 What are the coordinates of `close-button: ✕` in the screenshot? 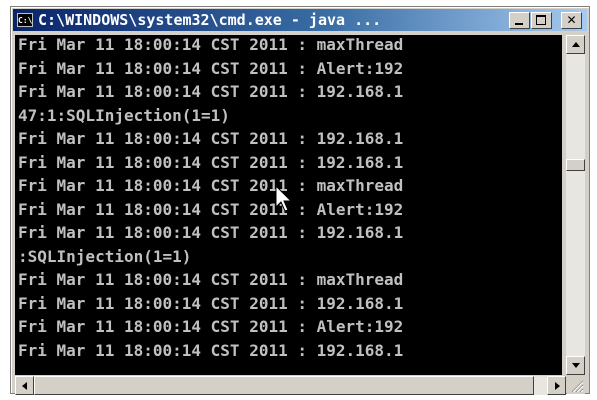 It's located at (571, 20).